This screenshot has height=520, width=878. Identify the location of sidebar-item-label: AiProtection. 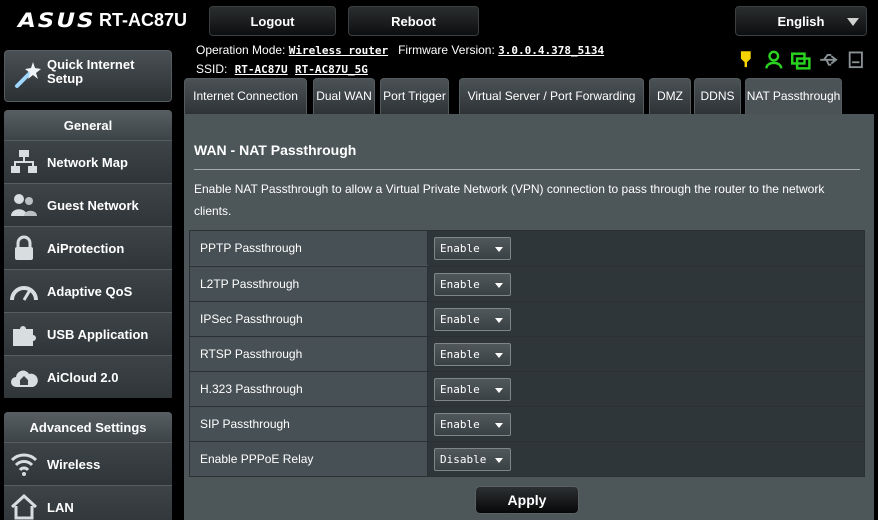
(86, 248).